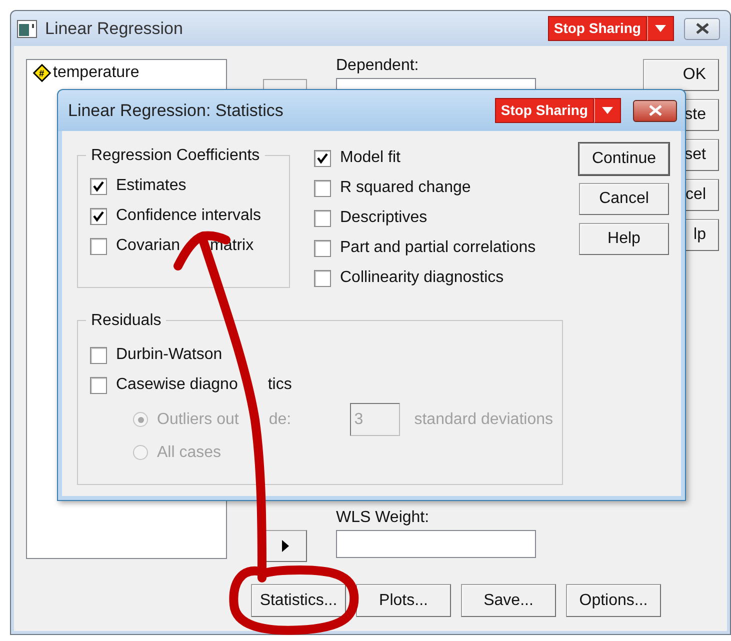 The image size is (731, 641). Describe the element at coordinates (177, 385) in the screenshot. I see `checkbox-label: Casewise diagno` at that location.